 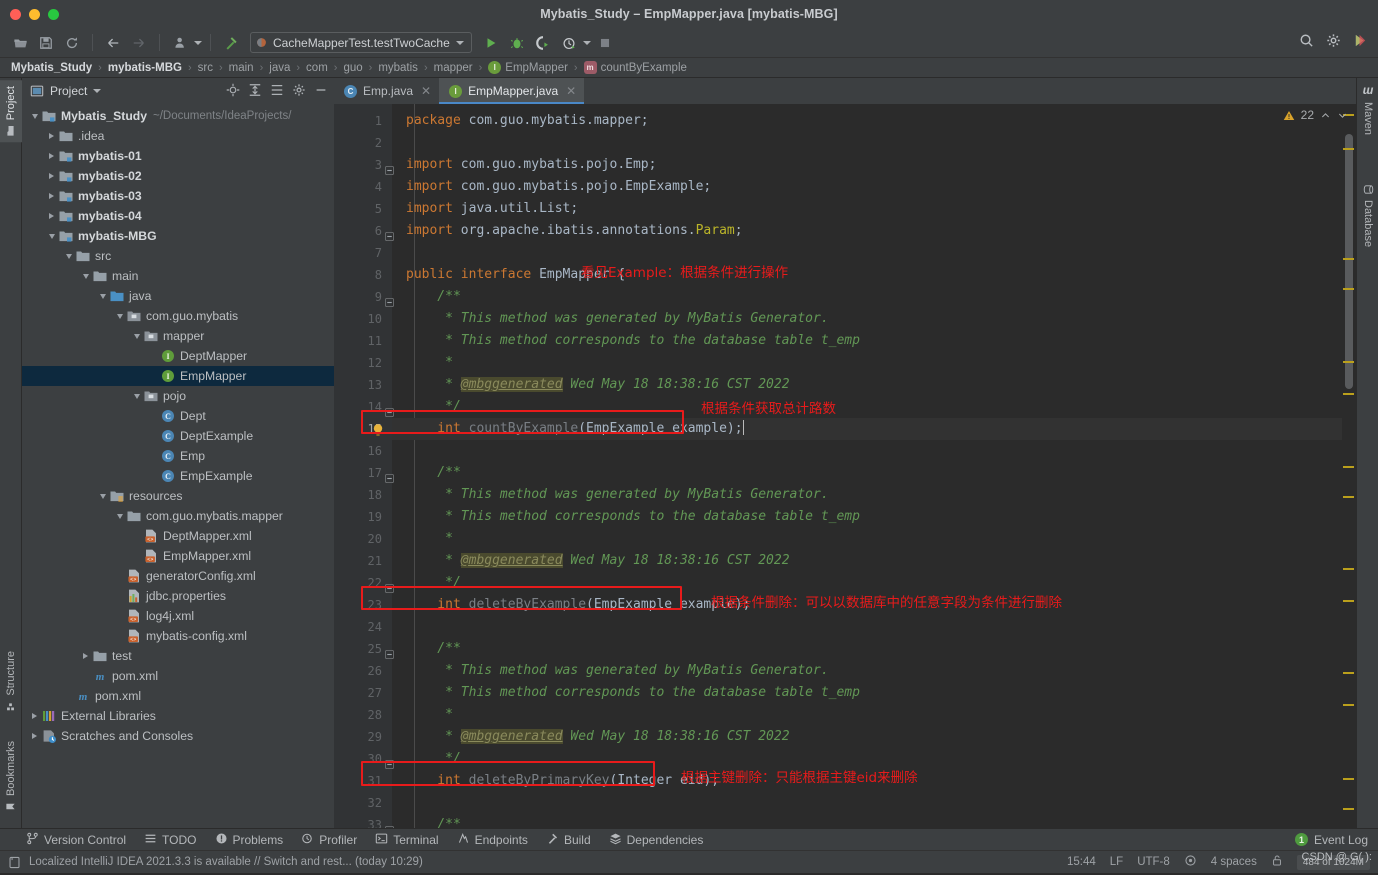 I want to click on run-with-coverage-button, so click(x=543, y=43).